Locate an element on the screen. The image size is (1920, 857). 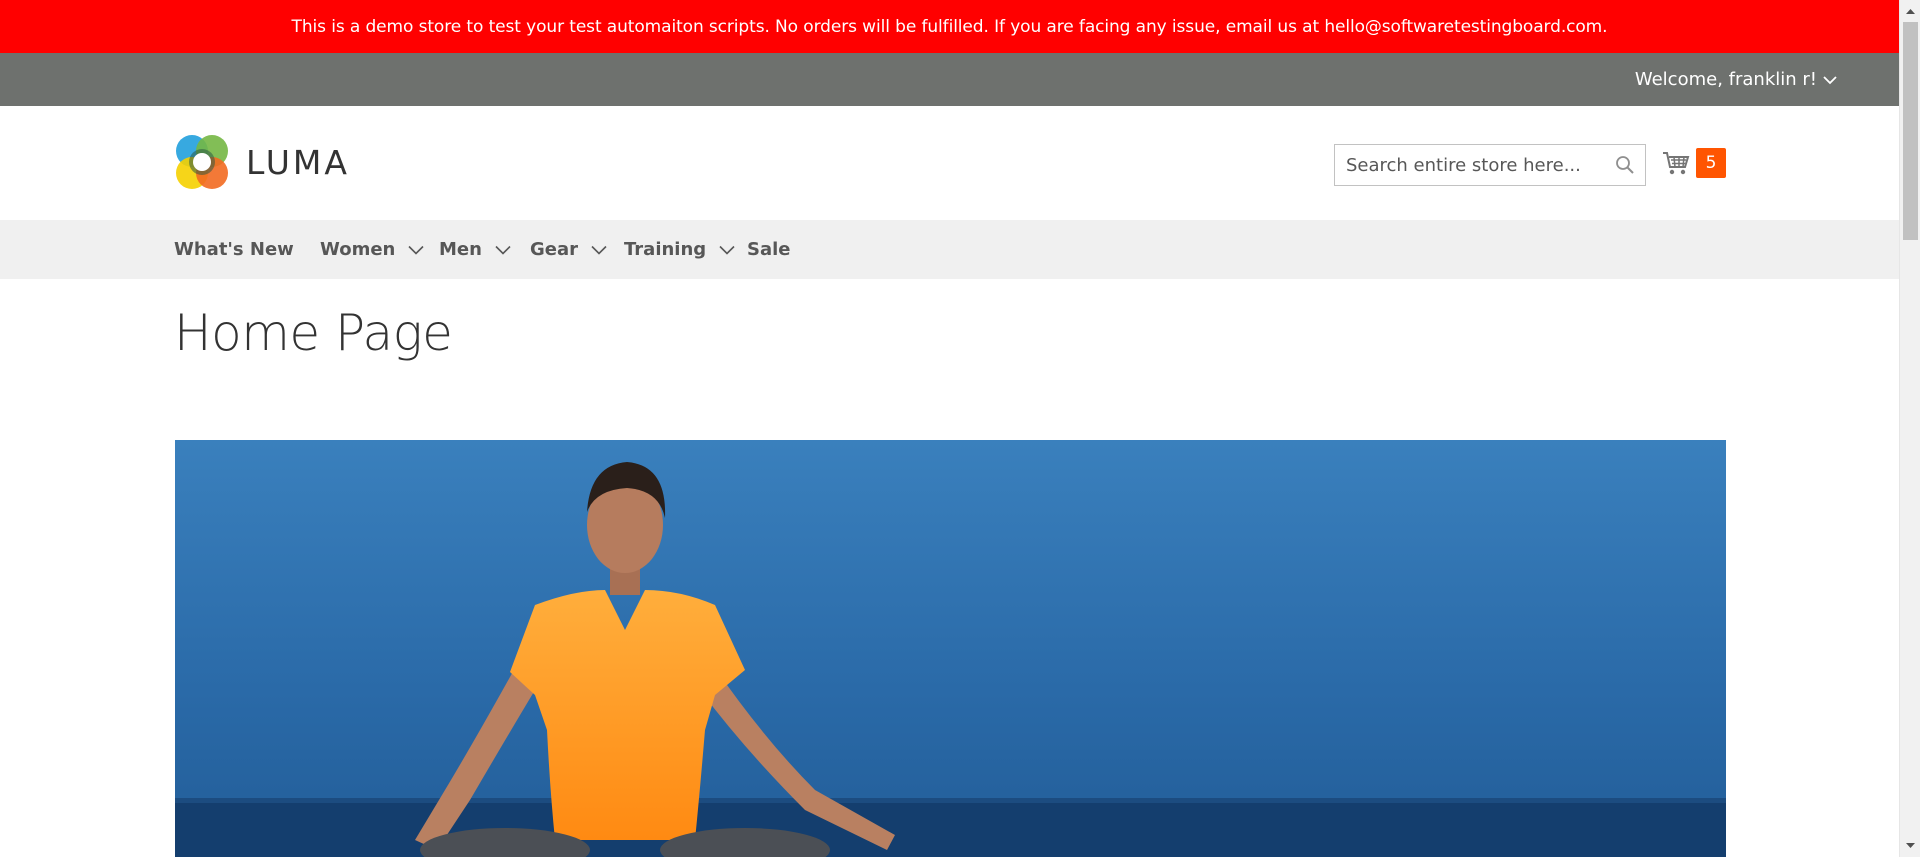
nav-item-women: Women is located at coordinates (372, 249).